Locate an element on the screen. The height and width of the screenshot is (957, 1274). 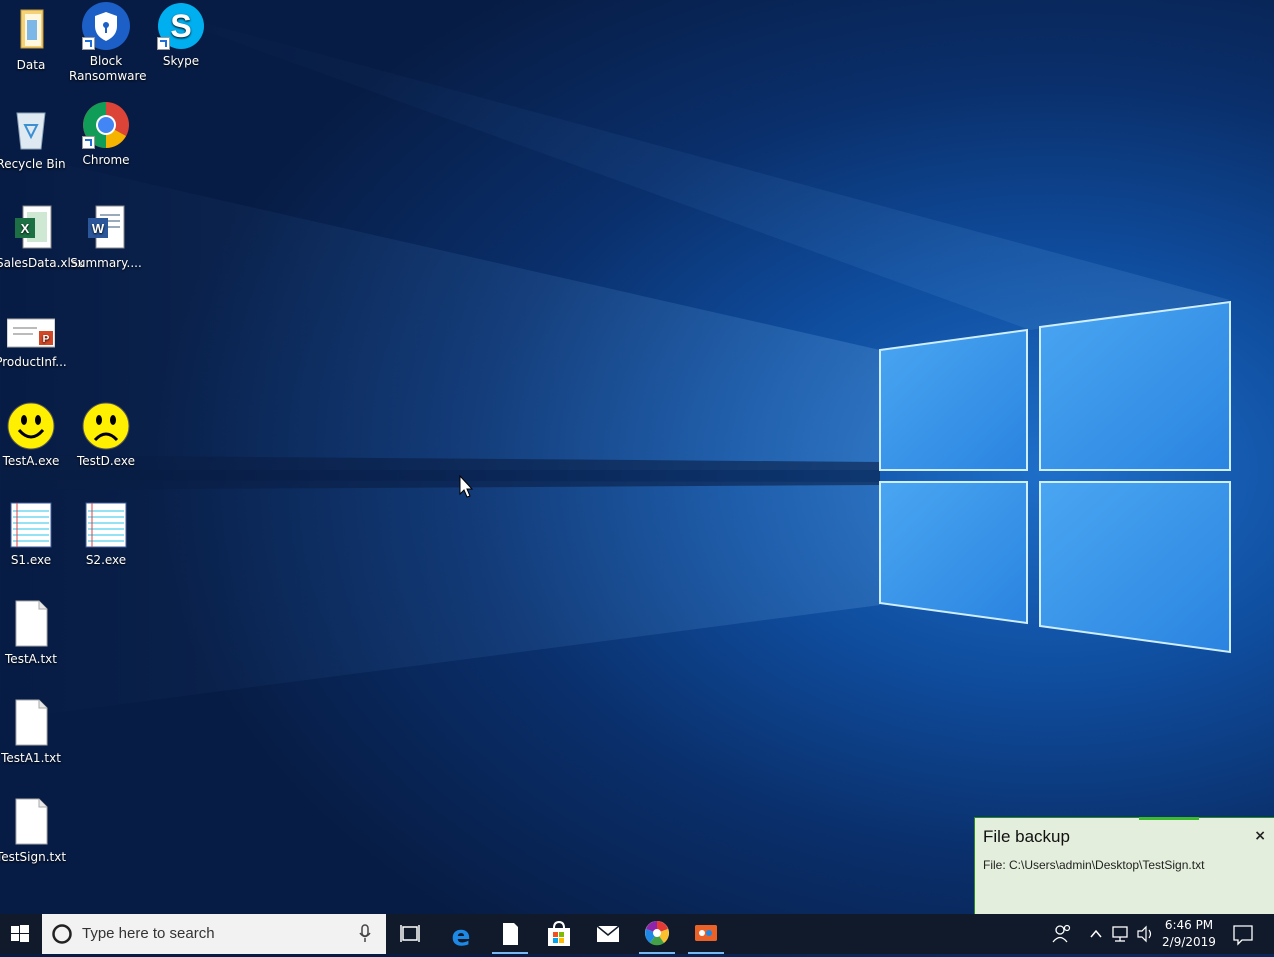
edge-icon: e is located at coordinates (461, 935).